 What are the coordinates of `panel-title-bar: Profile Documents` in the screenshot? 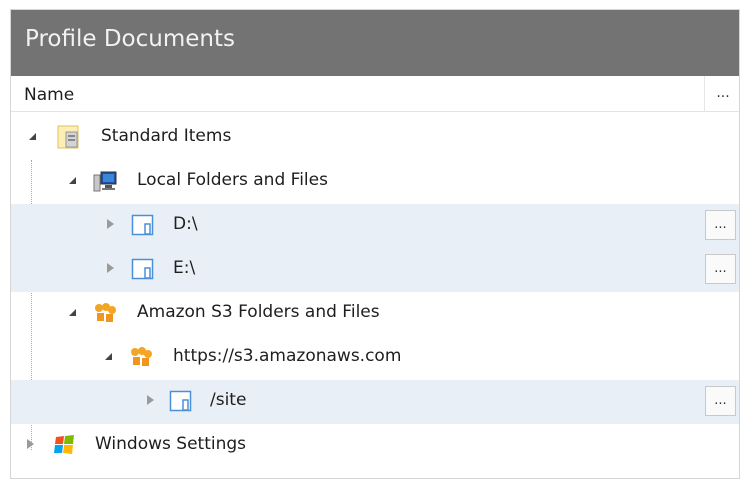 It's located at (375, 43).